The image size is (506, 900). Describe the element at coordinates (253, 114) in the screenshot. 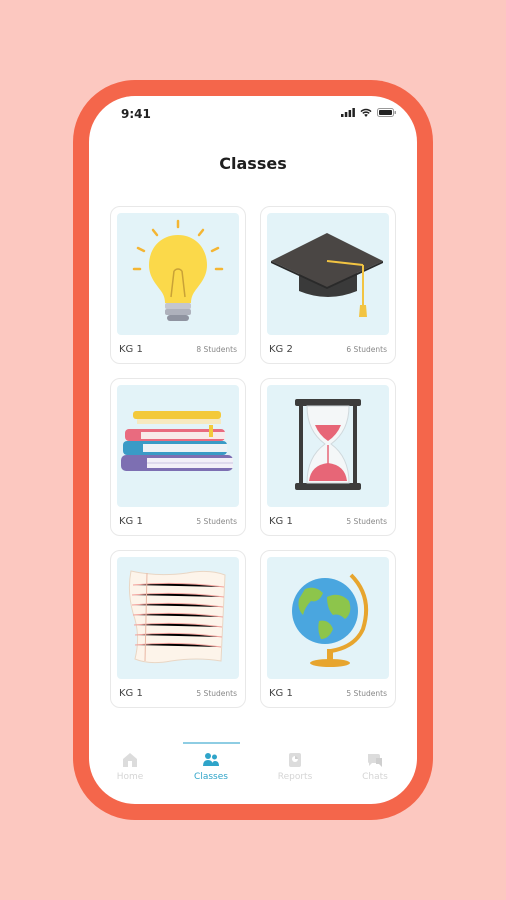

I see `status-bar: 9:41` at that location.